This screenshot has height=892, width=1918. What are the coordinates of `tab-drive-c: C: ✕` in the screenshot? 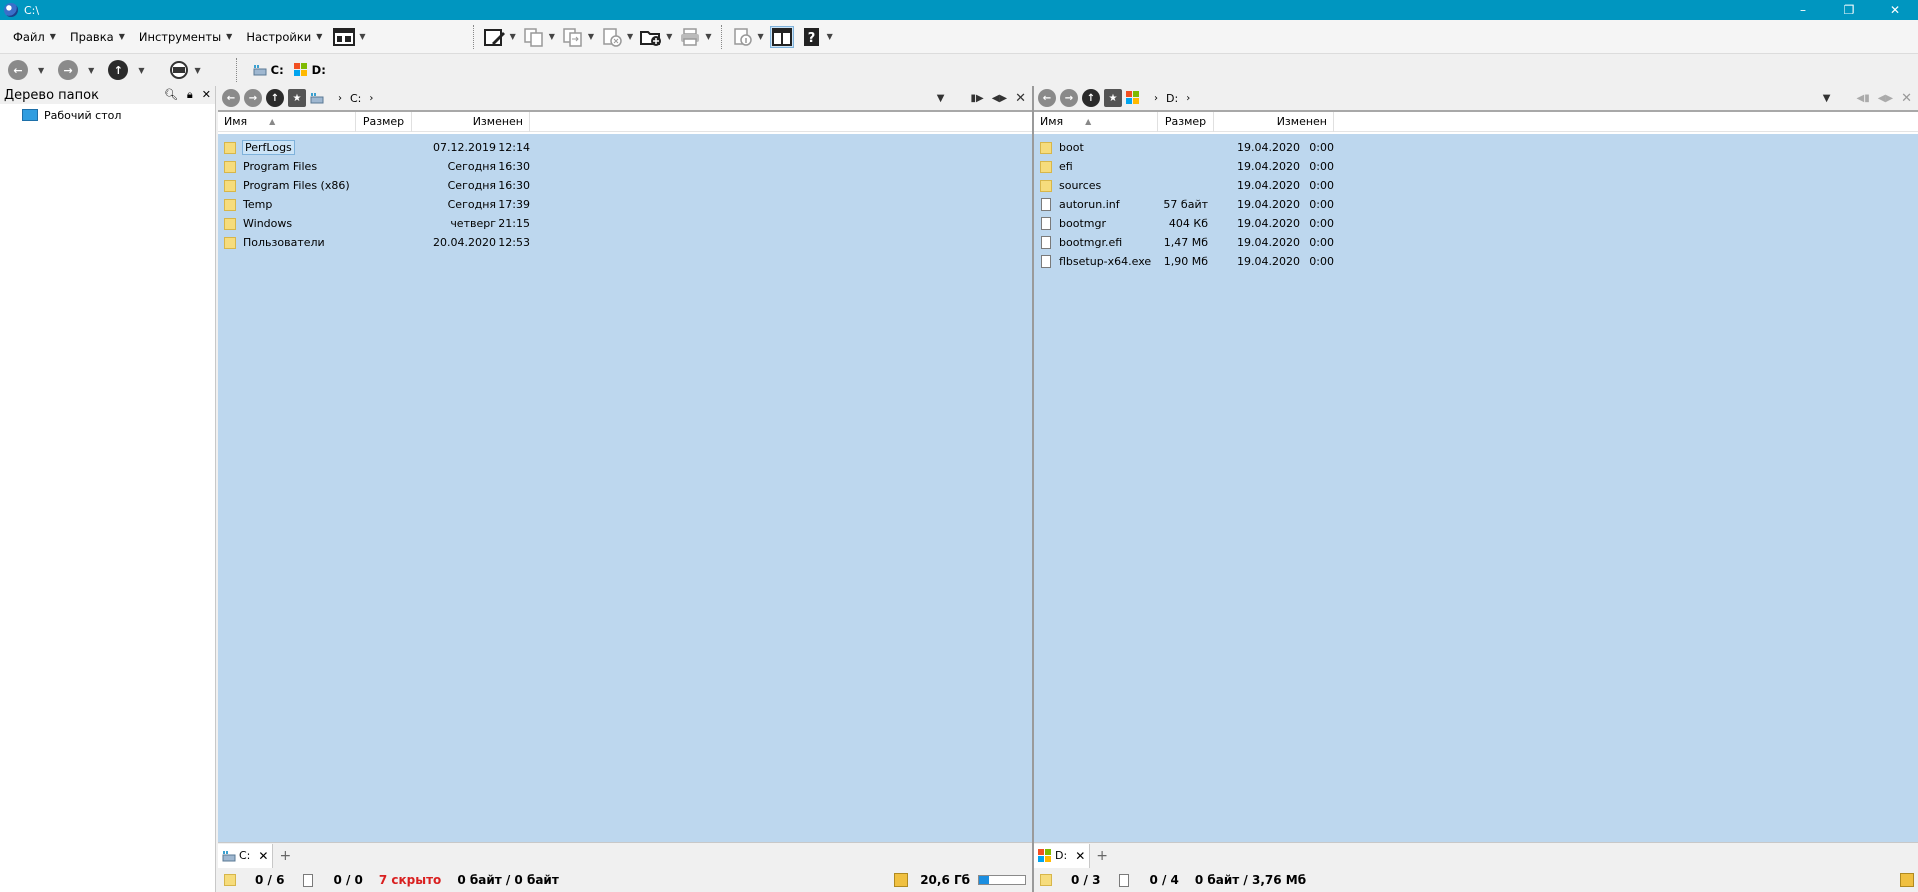 It's located at (246, 855).